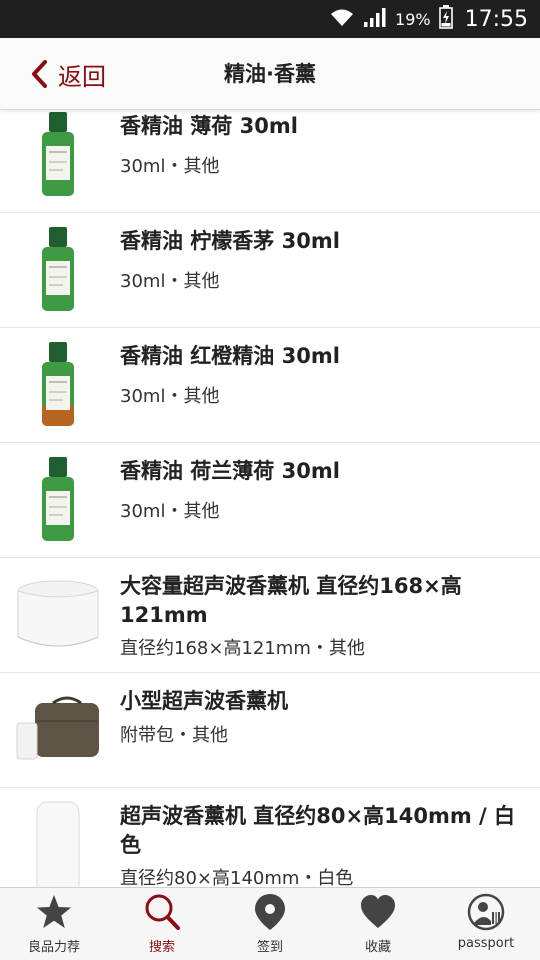 The image size is (540, 960). What do you see at coordinates (58, 385) in the screenshot?
I see `orange-oil-bottle-icon` at bounding box center [58, 385].